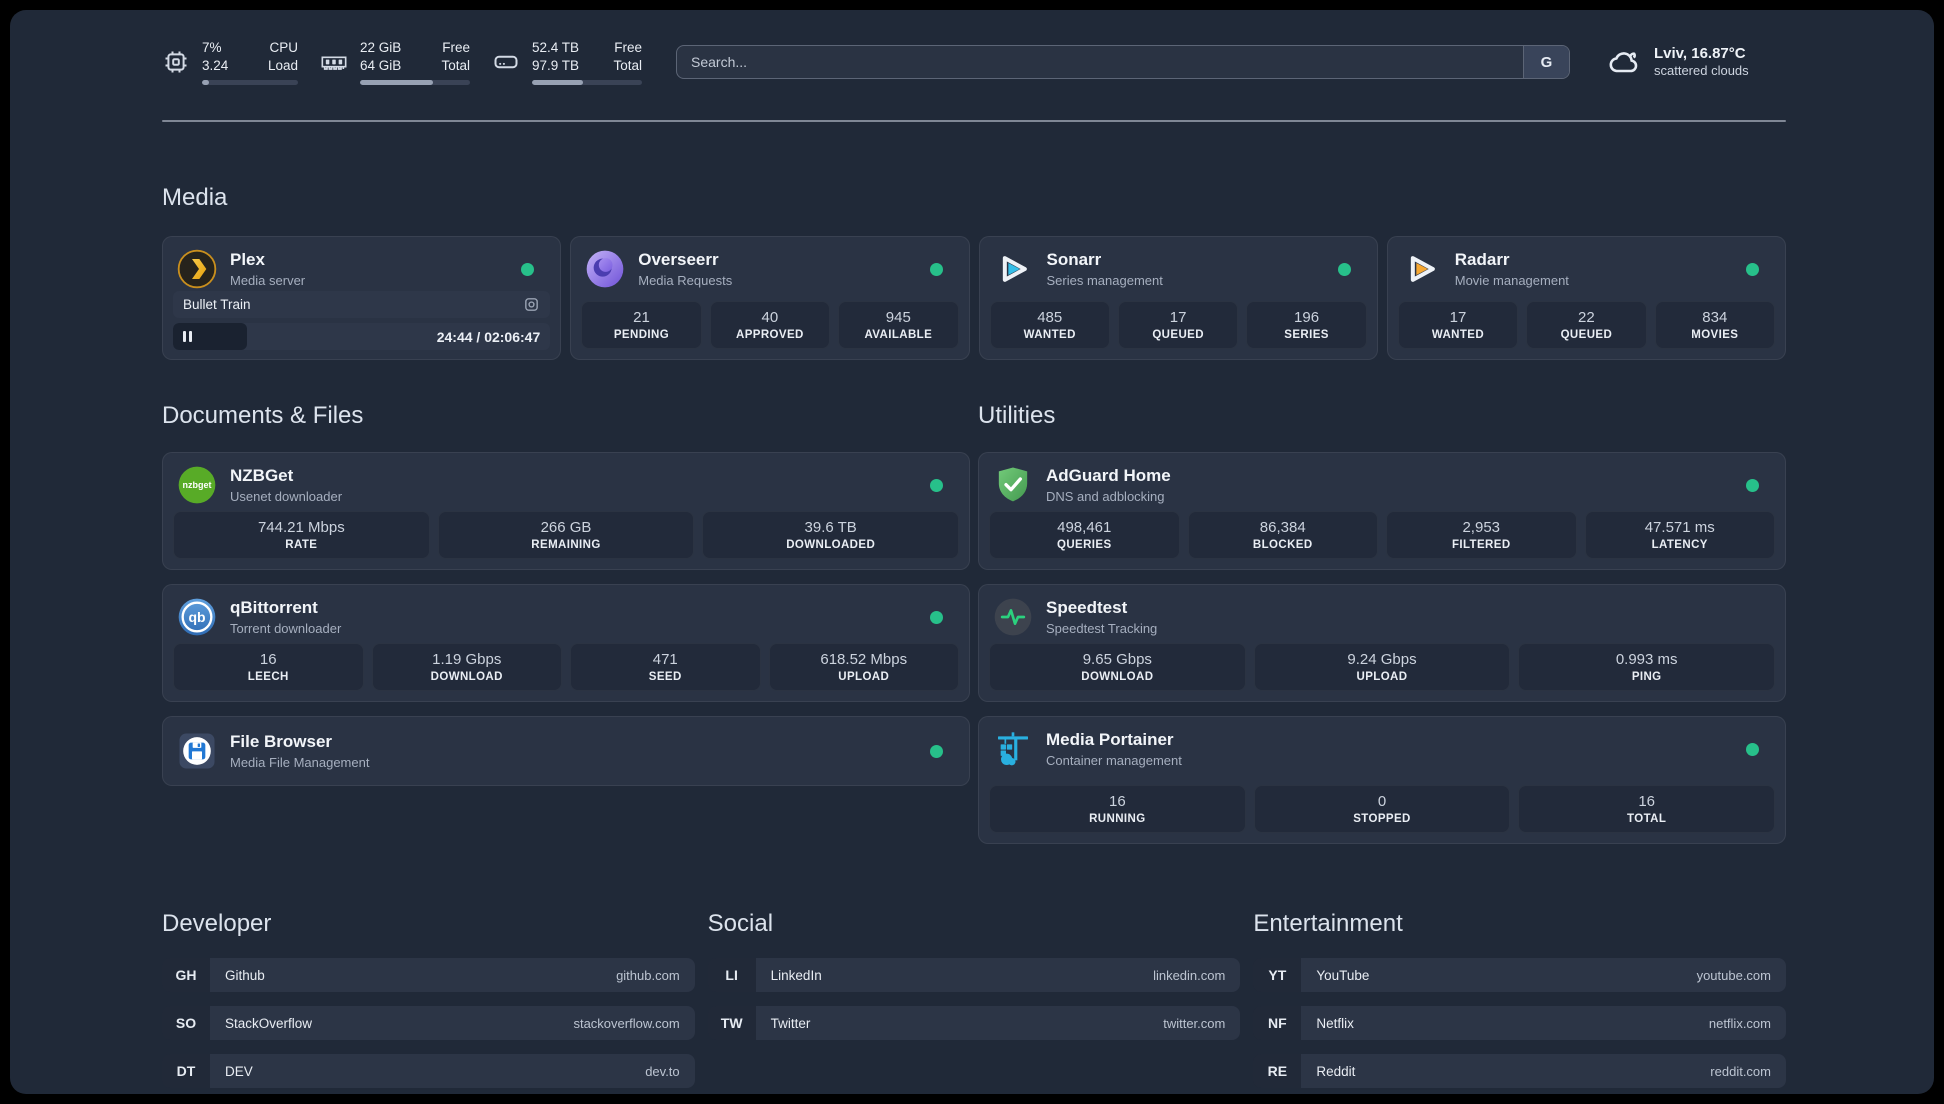 The width and height of the screenshot is (1944, 1104). I want to click on cpu-icon, so click(176, 62).